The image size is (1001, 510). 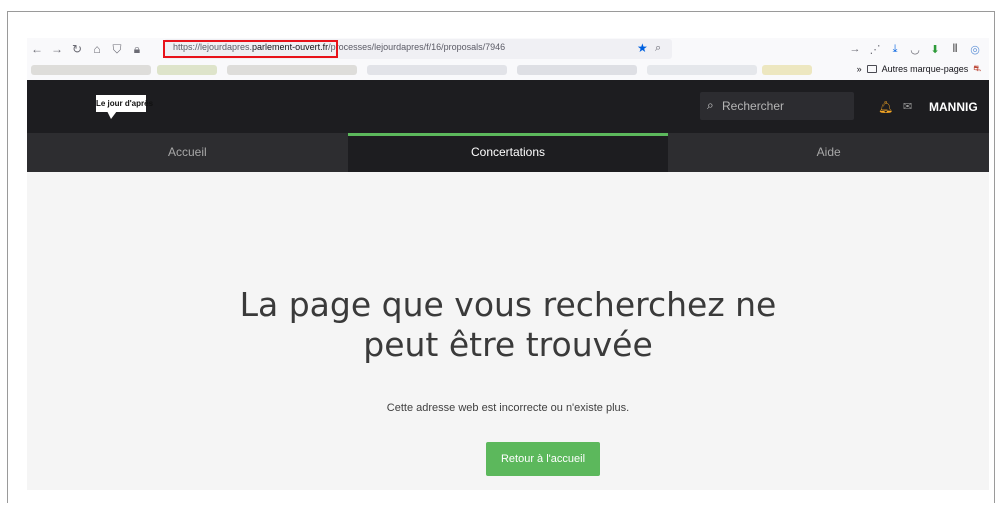 I want to click on logo-speech-tail, so click(x=112, y=115).